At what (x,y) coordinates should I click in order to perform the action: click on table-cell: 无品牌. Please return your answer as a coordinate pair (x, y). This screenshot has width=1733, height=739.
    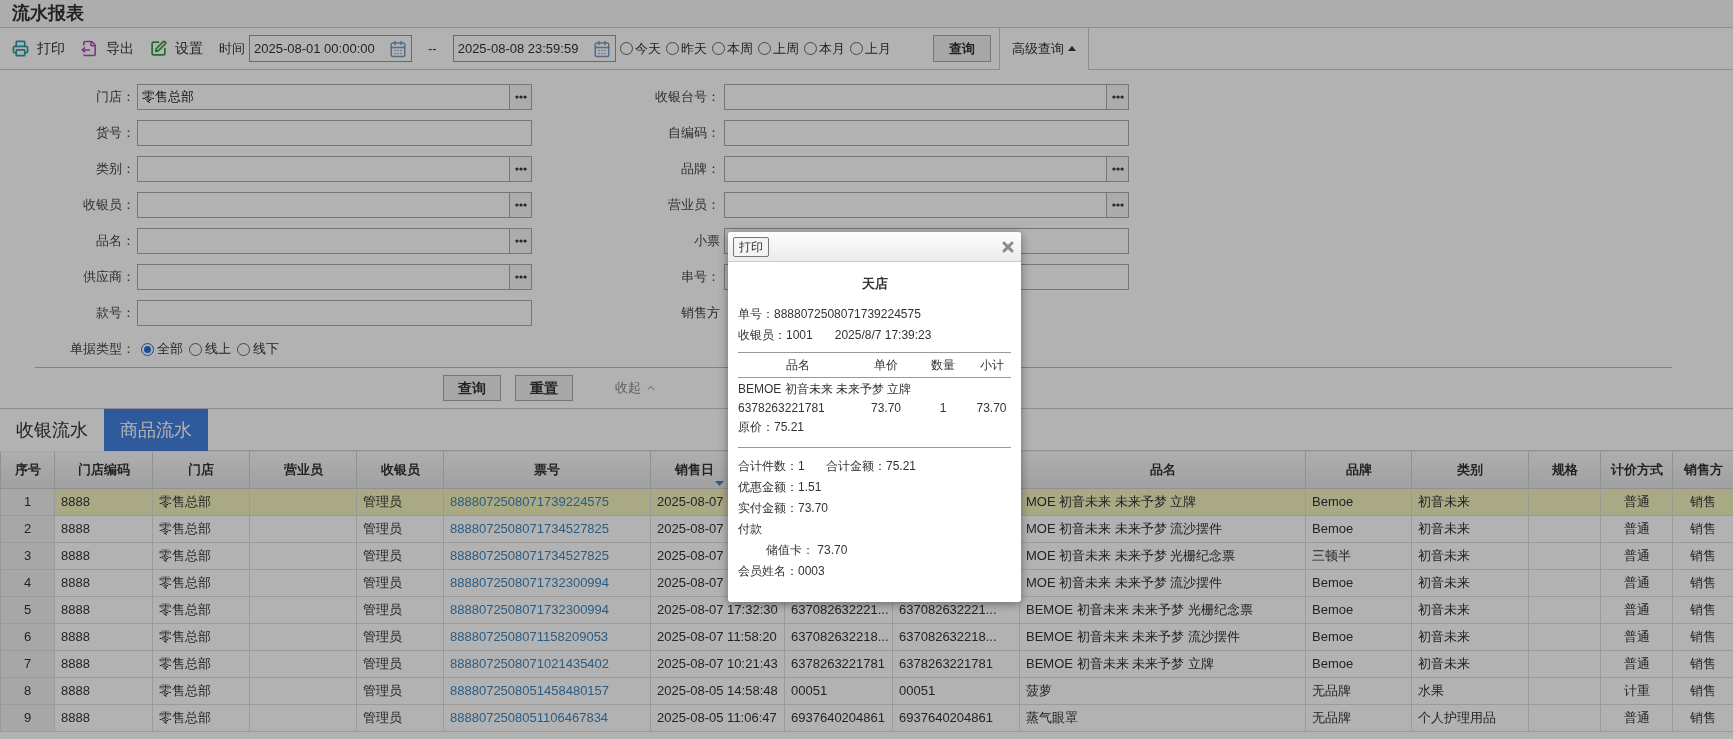
    Looking at the image, I should click on (1331, 691).